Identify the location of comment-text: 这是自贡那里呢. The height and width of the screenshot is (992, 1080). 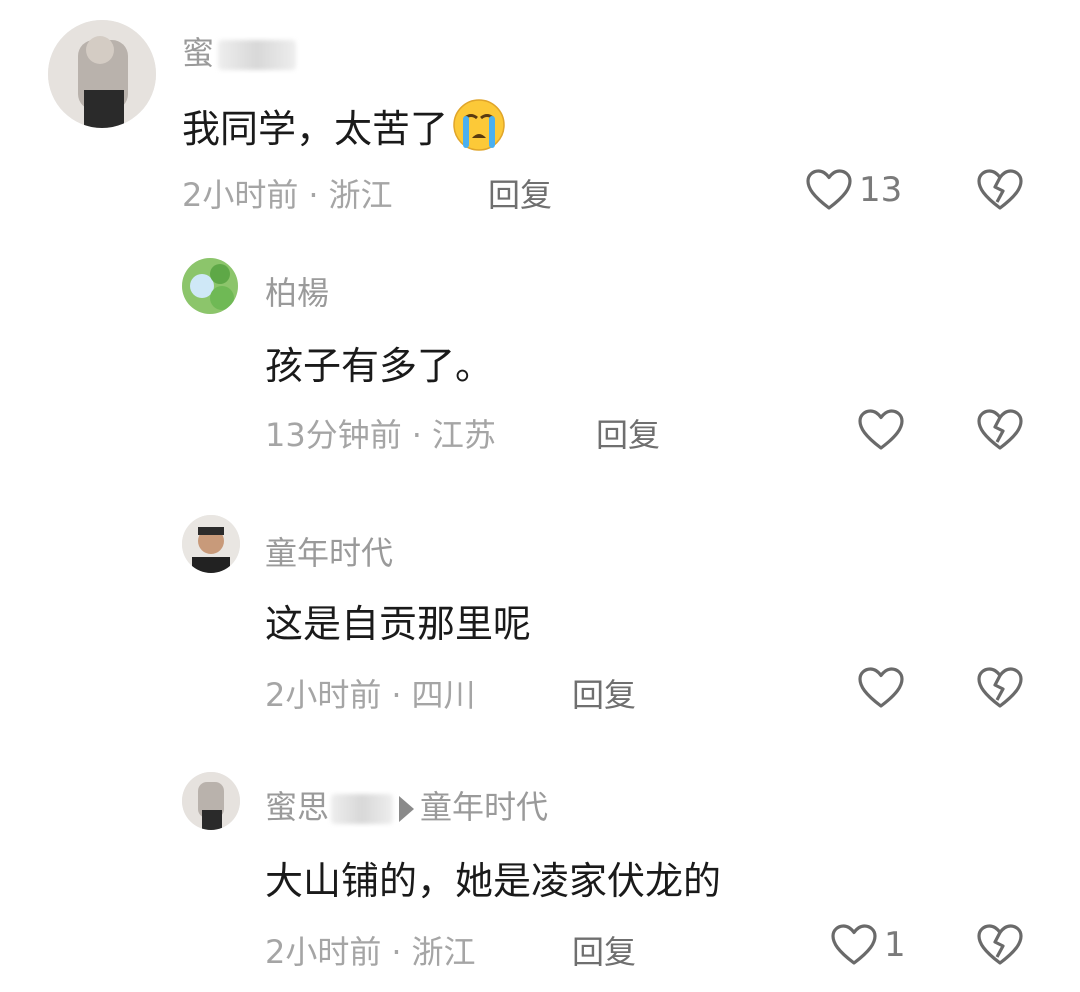
(398, 624).